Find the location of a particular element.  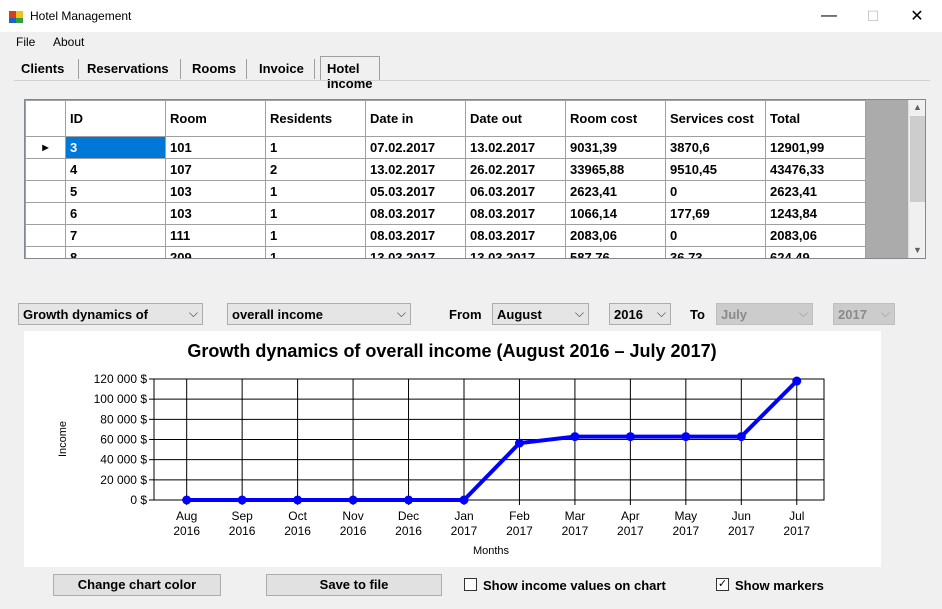

table-cell: 209 is located at coordinates (215, 252).